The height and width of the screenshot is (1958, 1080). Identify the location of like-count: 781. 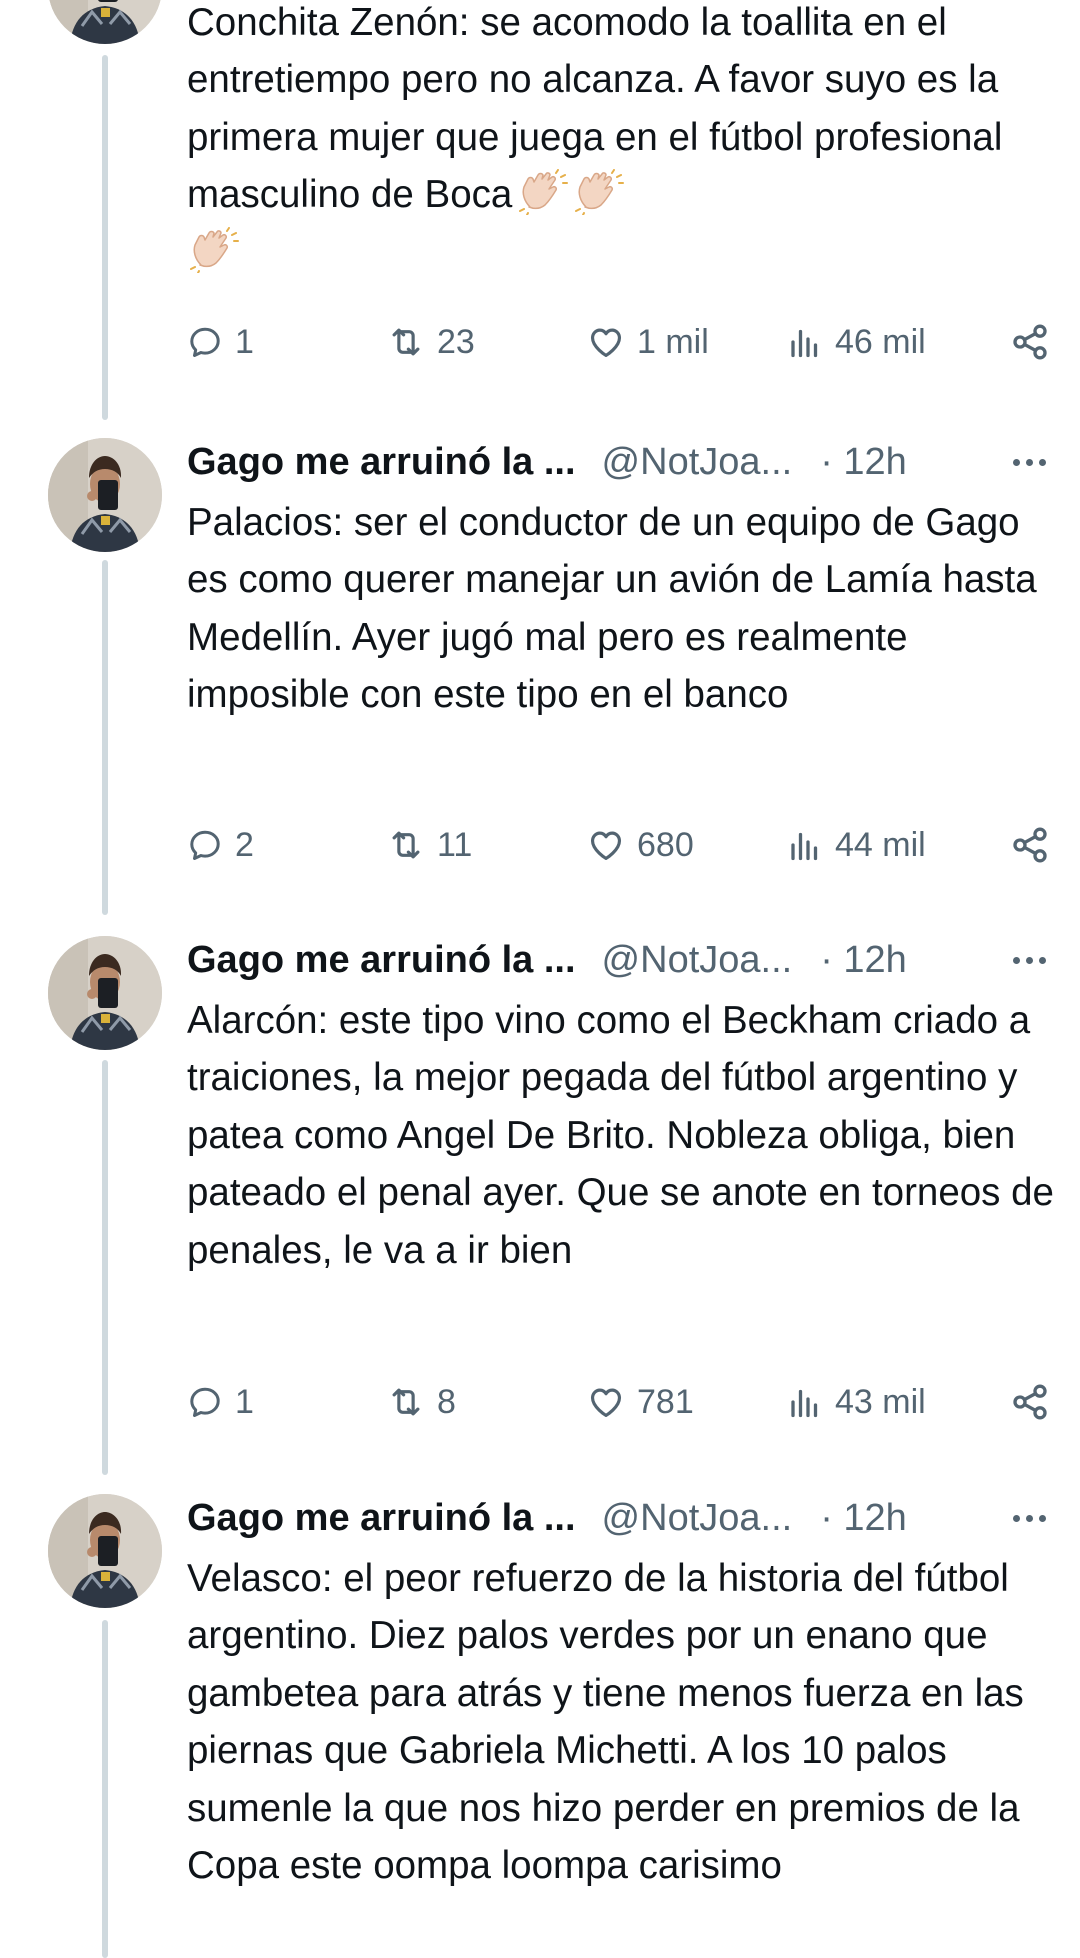
(665, 1401).